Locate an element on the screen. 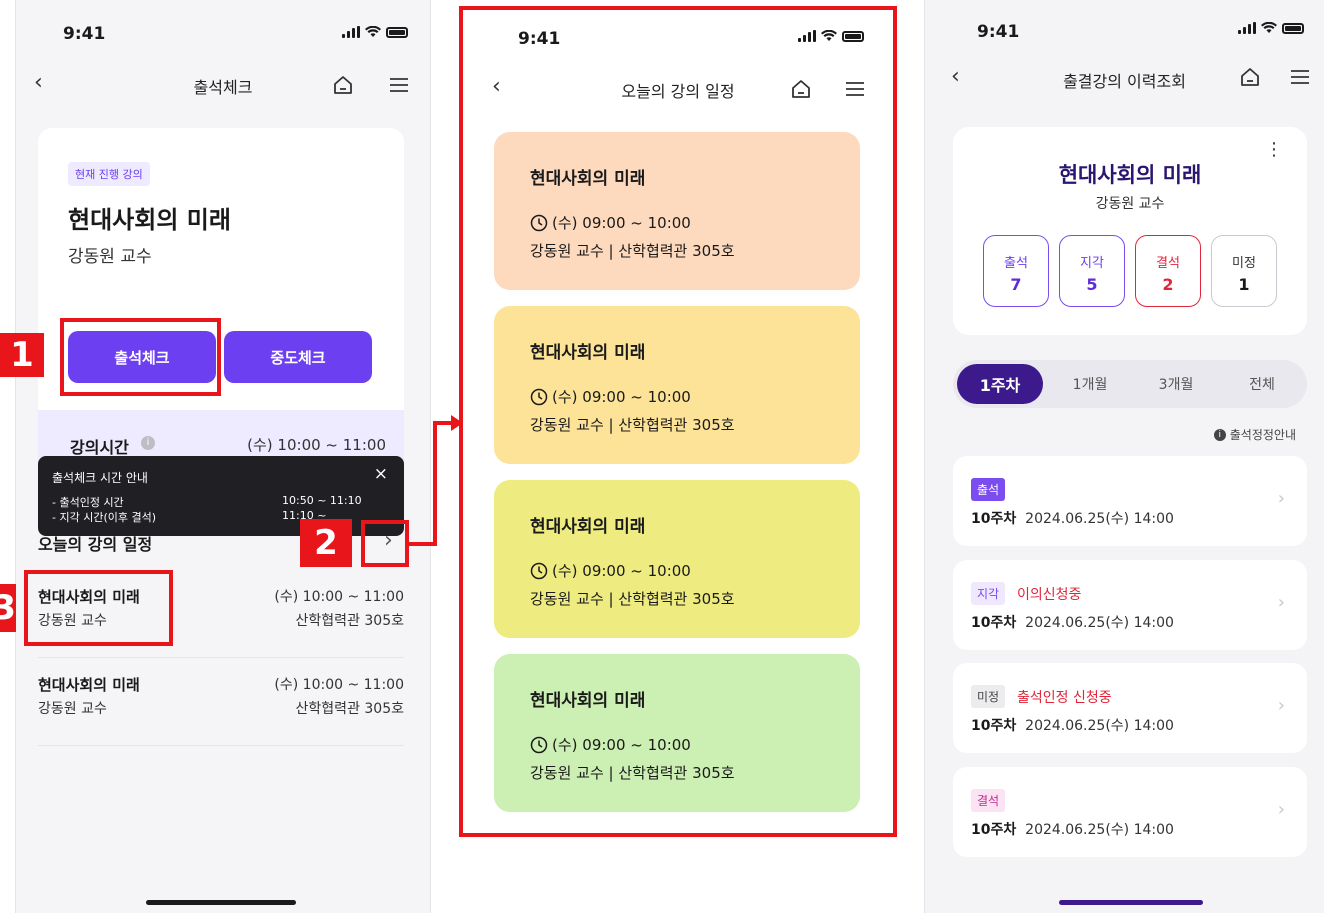  history-item: 지각 이의신청중 10주차 2024.06.25(수) 14:00 › is located at coordinates (1130, 605).